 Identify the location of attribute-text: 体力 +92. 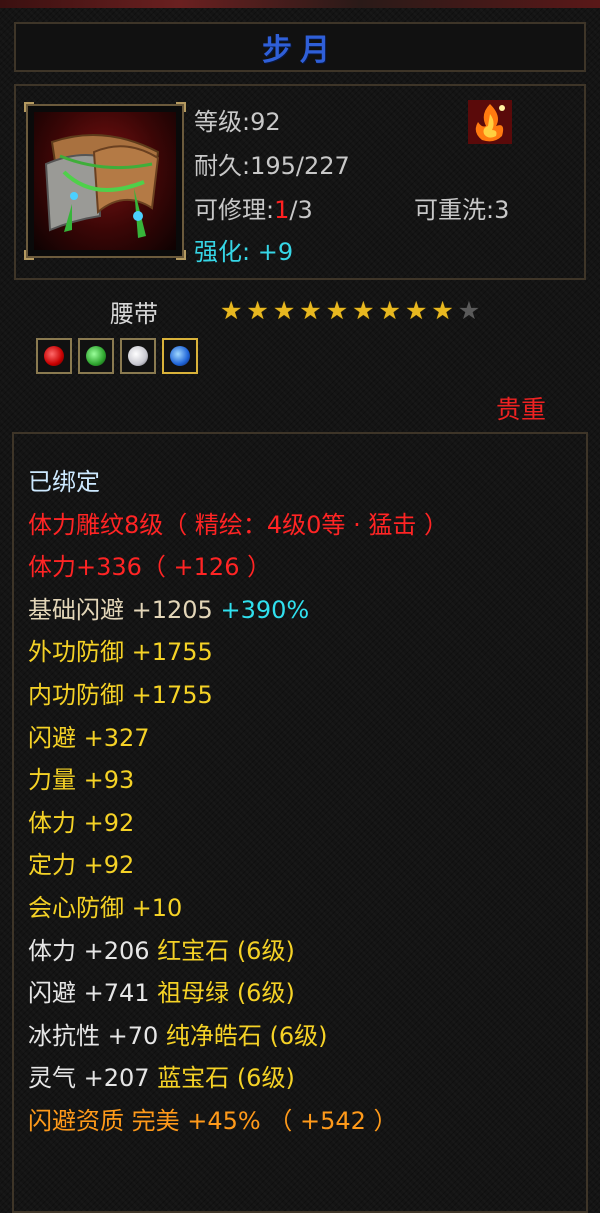
(81, 822).